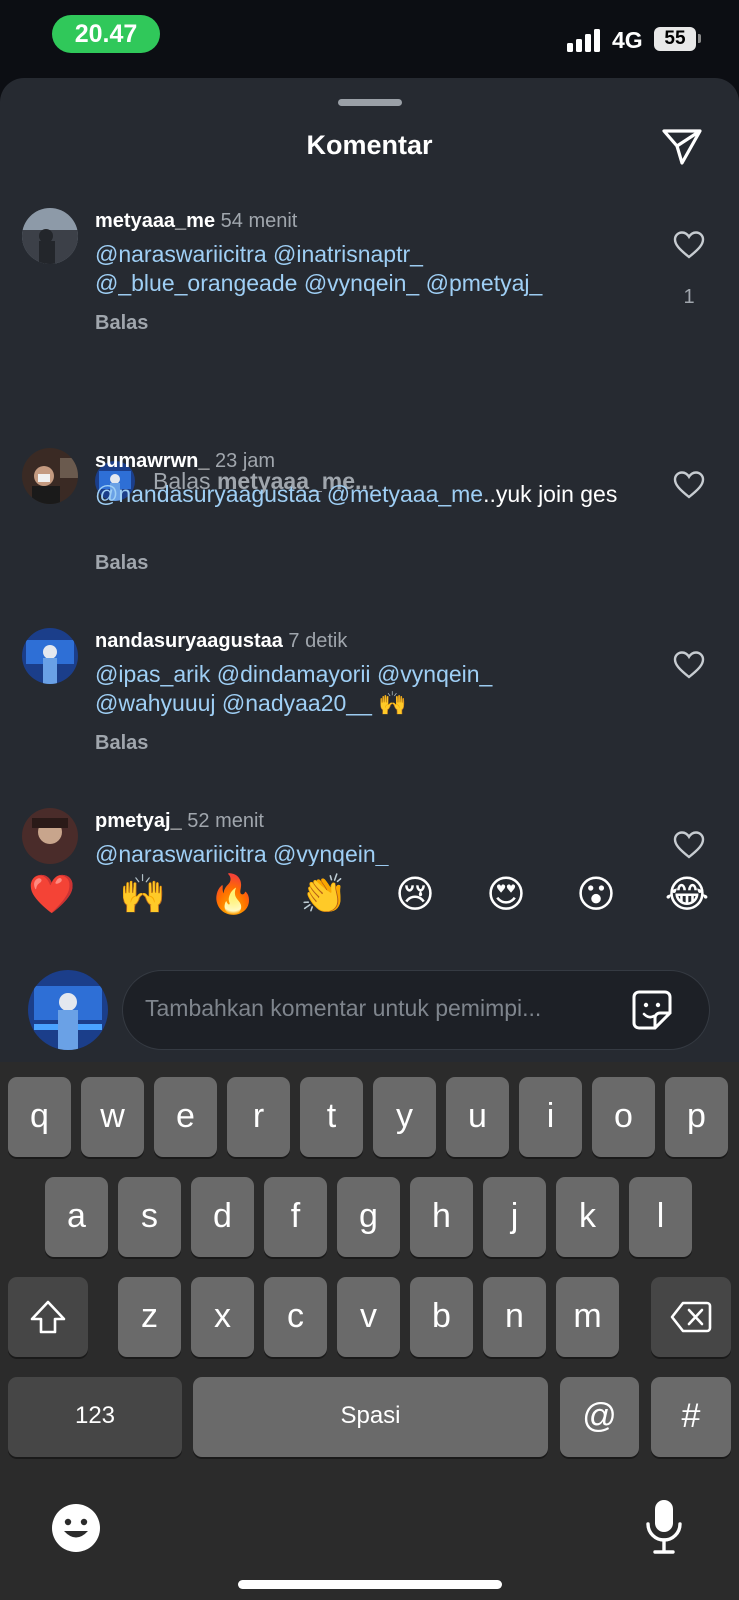  What do you see at coordinates (623, 1117) in the screenshot?
I see `key-o: o` at bounding box center [623, 1117].